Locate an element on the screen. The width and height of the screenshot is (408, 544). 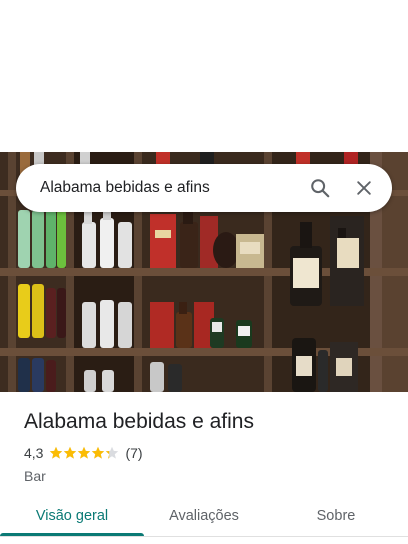
search-icon is located at coordinates (320, 188).